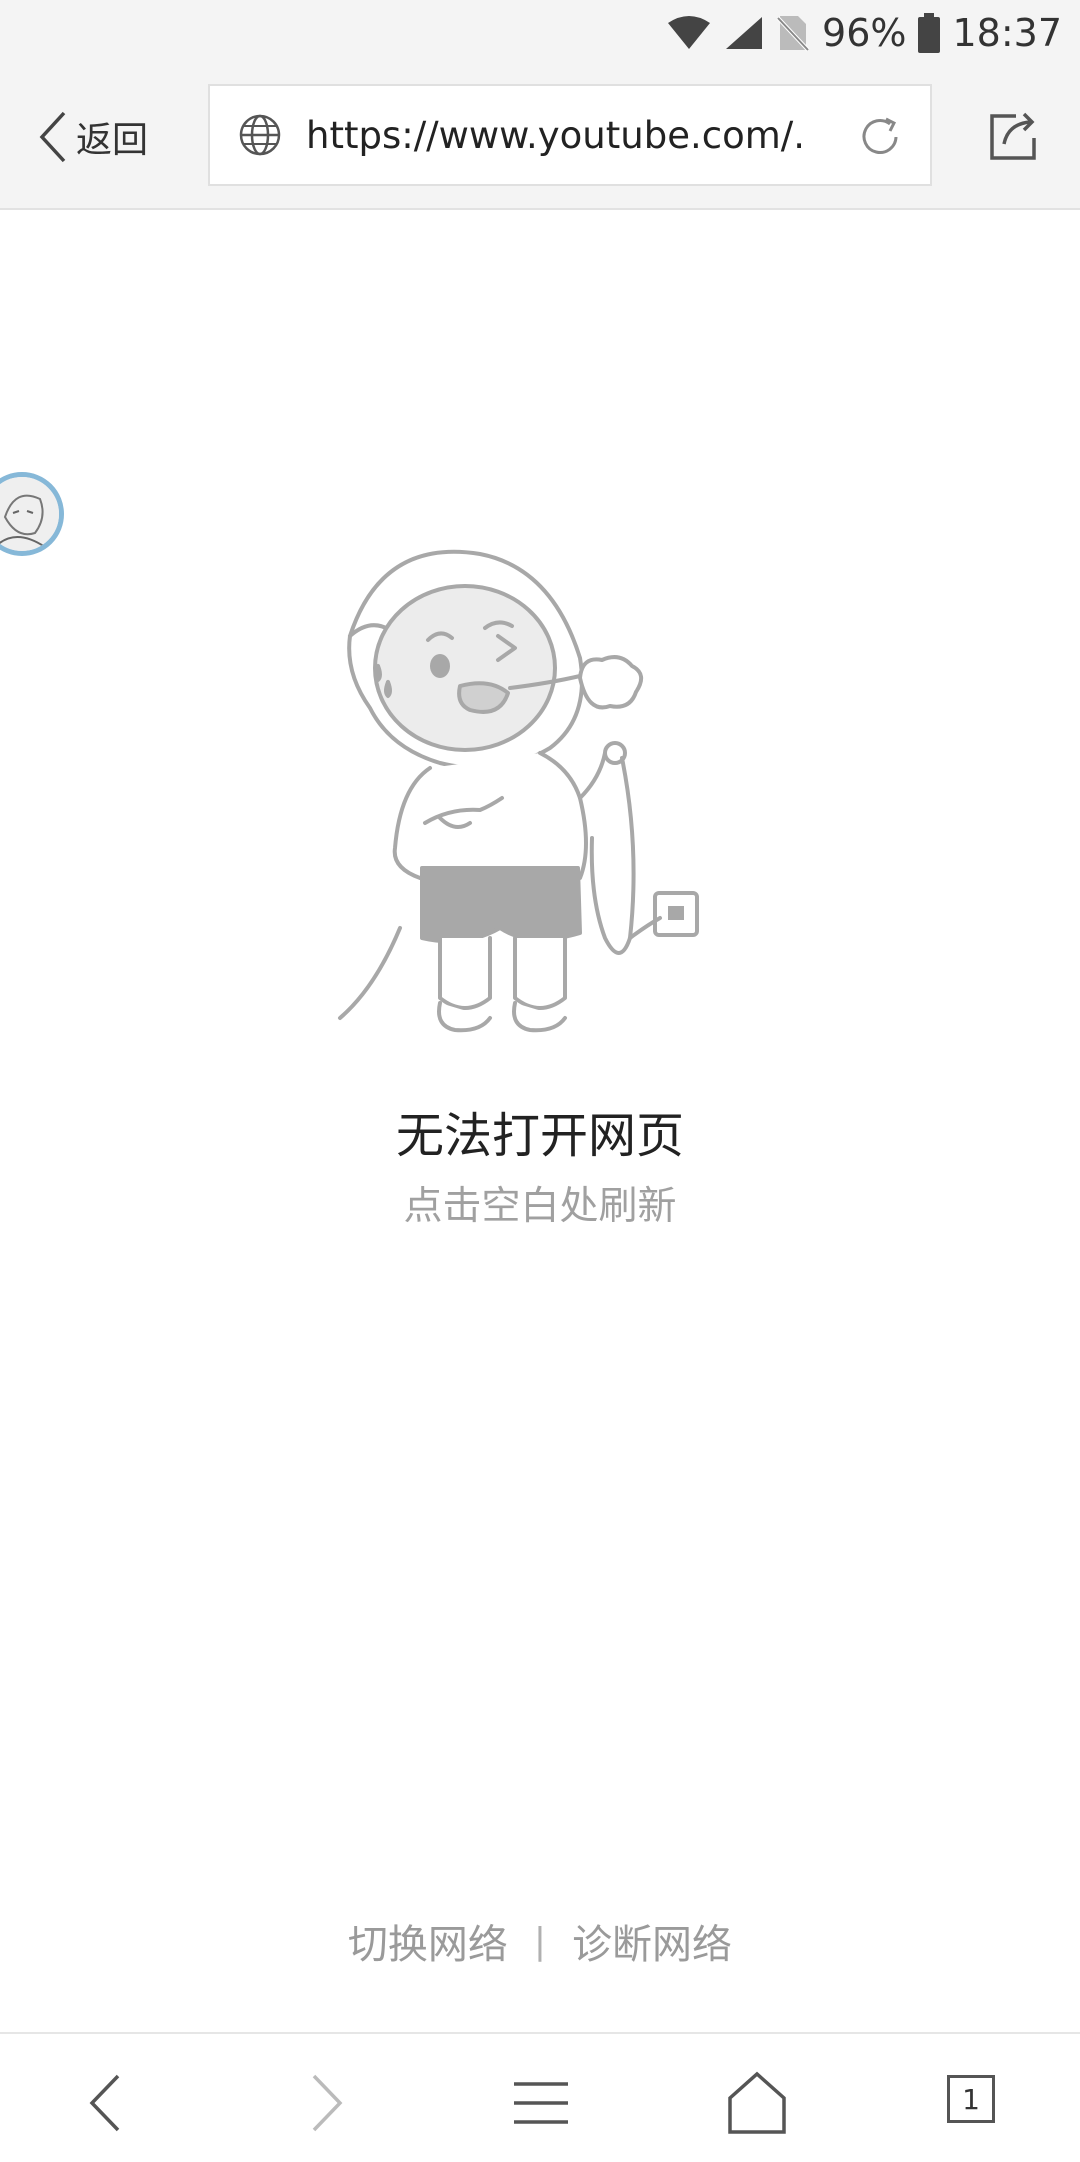  What do you see at coordinates (1007, 33) in the screenshot?
I see `clock: 18:37` at bounding box center [1007, 33].